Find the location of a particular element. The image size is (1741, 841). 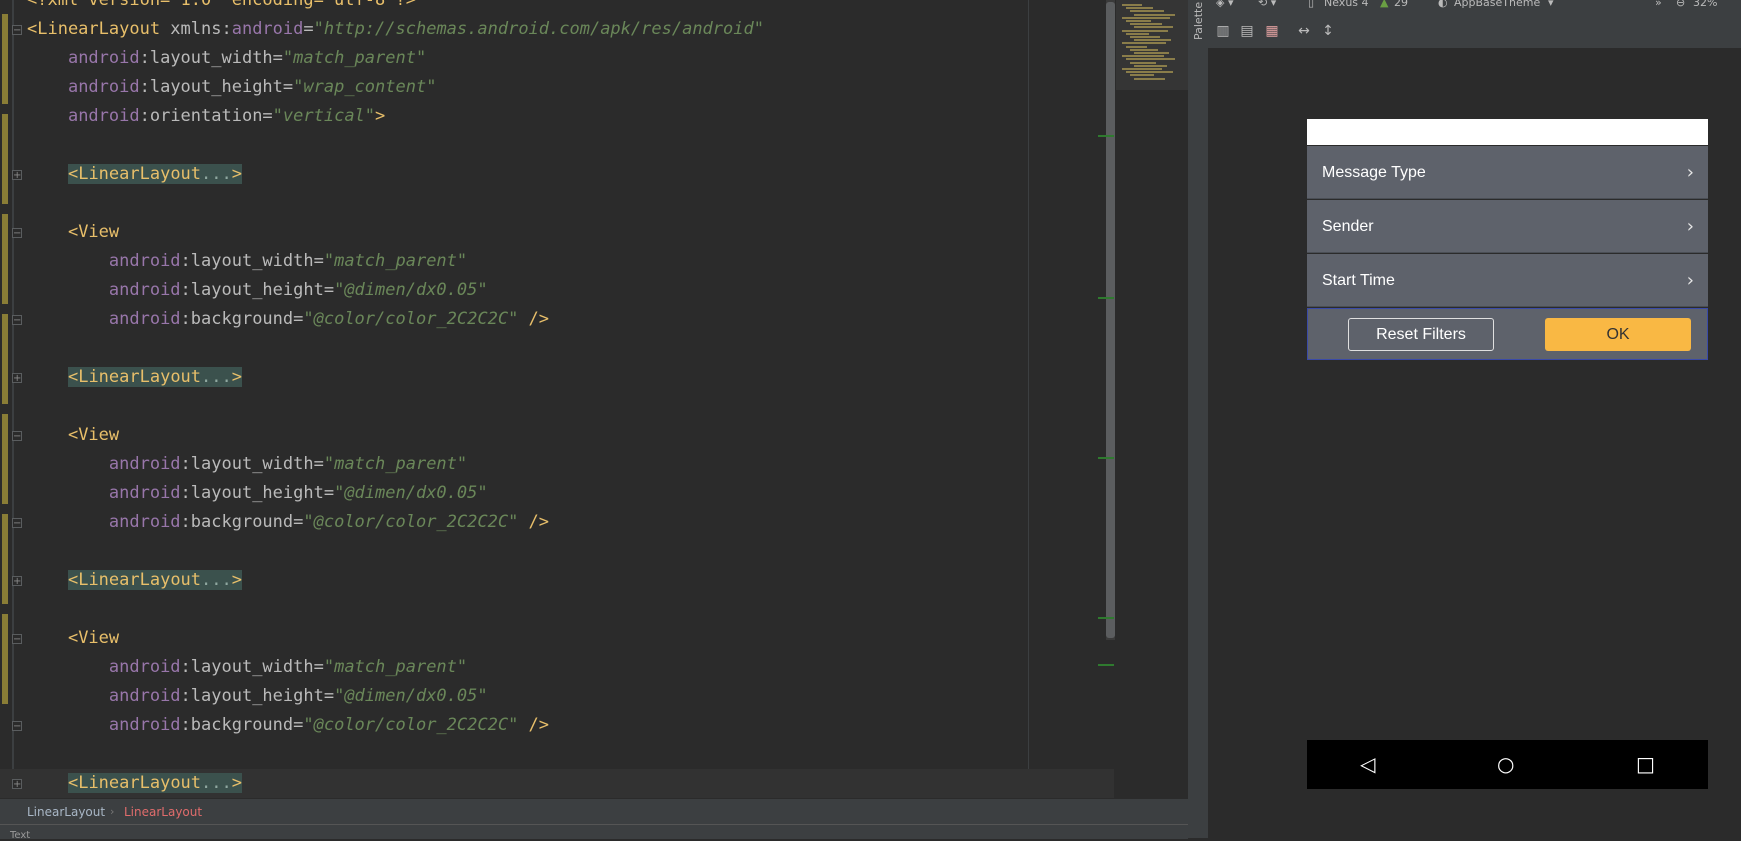

layers-icon: ◈ ▾ is located at coordinates (1224, 4).